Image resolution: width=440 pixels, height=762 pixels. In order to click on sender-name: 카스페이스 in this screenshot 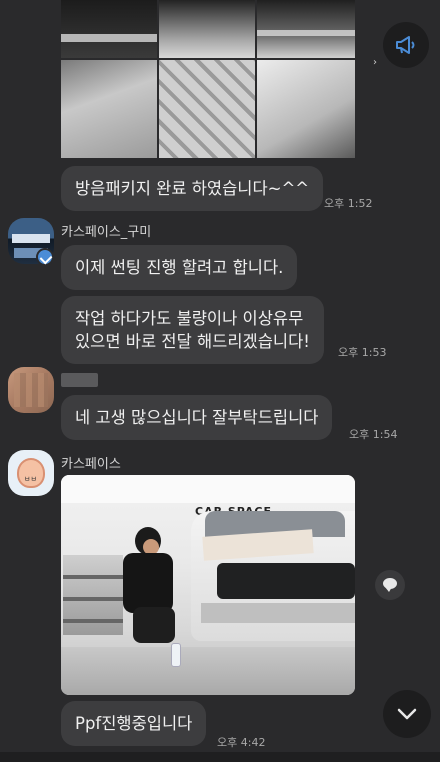, I will do `click(91, 462)`.